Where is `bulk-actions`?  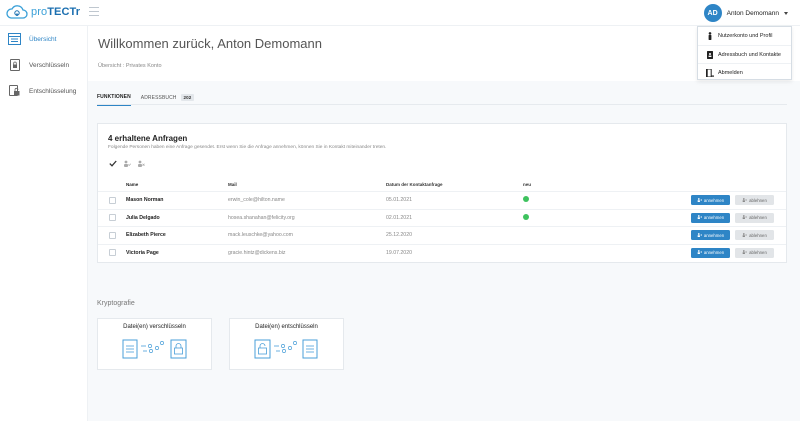 bulk-actions is located at coordinates (129, 163).